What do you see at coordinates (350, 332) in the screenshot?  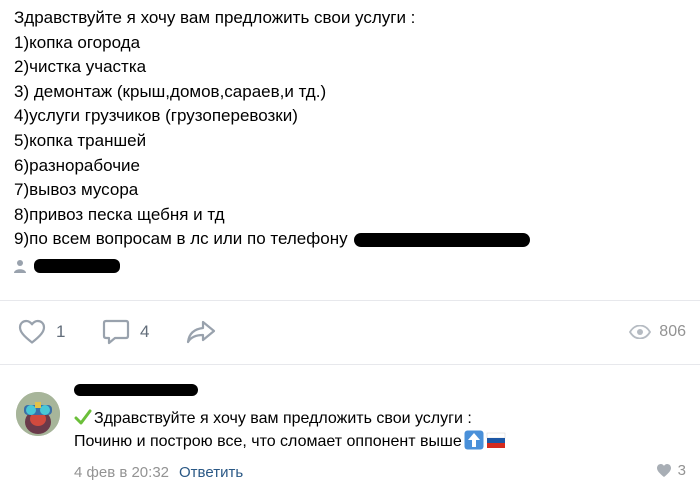 I see `post-actions: 1 4 806` at bounding box center [350, 332].